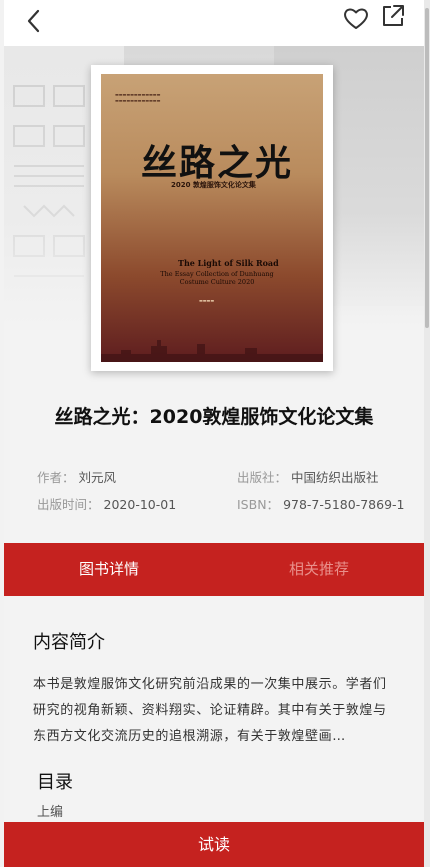 The image size is (430, 867). What do you see at coordinates (214, 417) in the screenshot?
I see `book-title: 丝路之光：2020敦煌服饰文化论文集` at bounding box center [214, 417].